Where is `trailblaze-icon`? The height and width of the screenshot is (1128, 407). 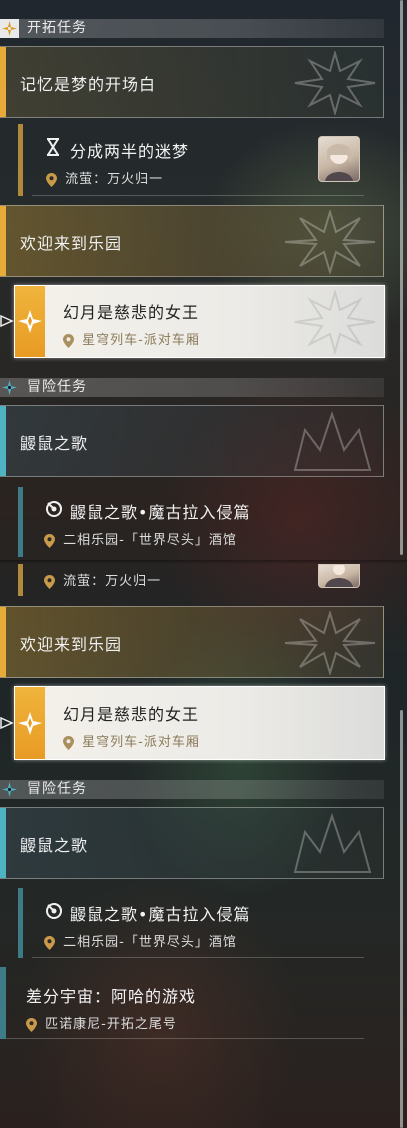
trailblaze-icon is located at coordinates (9, 28).